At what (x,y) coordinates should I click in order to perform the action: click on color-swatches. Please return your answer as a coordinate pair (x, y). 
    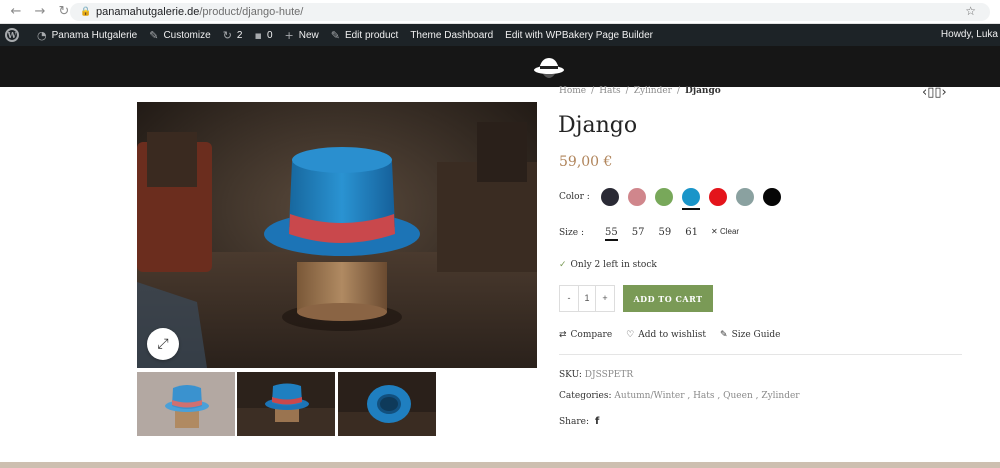
    Looking at the image, I should click on (691, 199).